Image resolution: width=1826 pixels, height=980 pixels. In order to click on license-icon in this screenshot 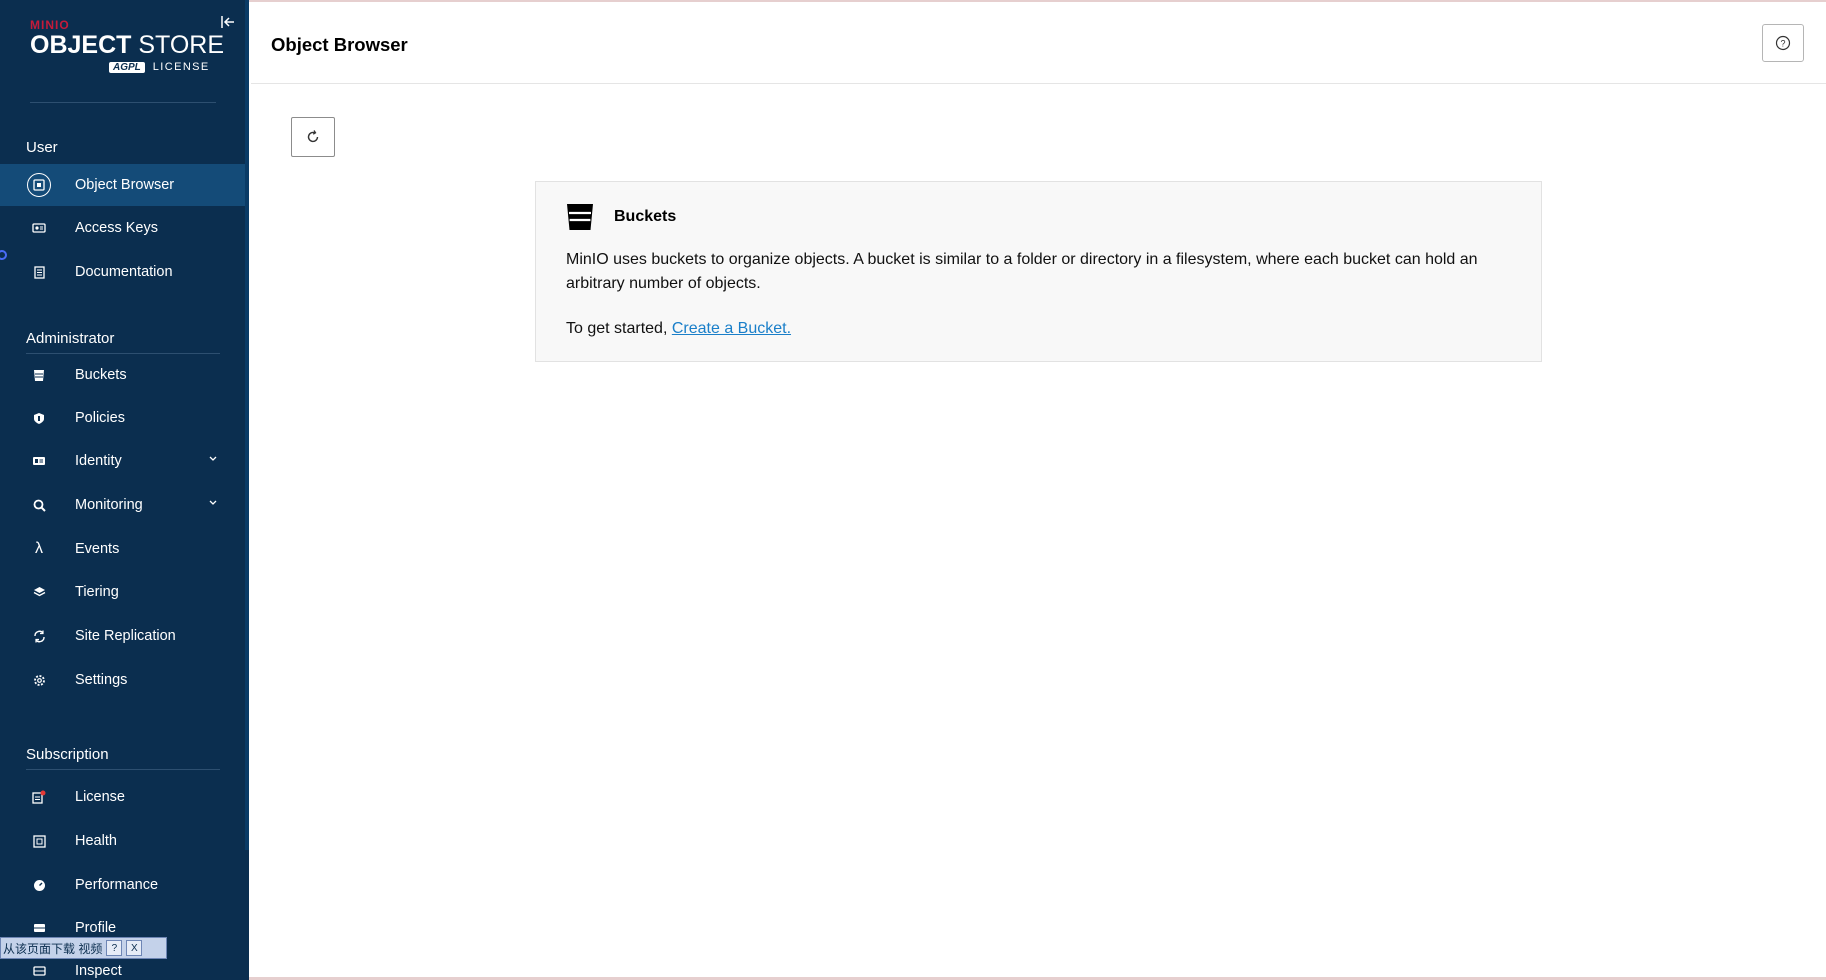, I will do `click(39, 797)`.